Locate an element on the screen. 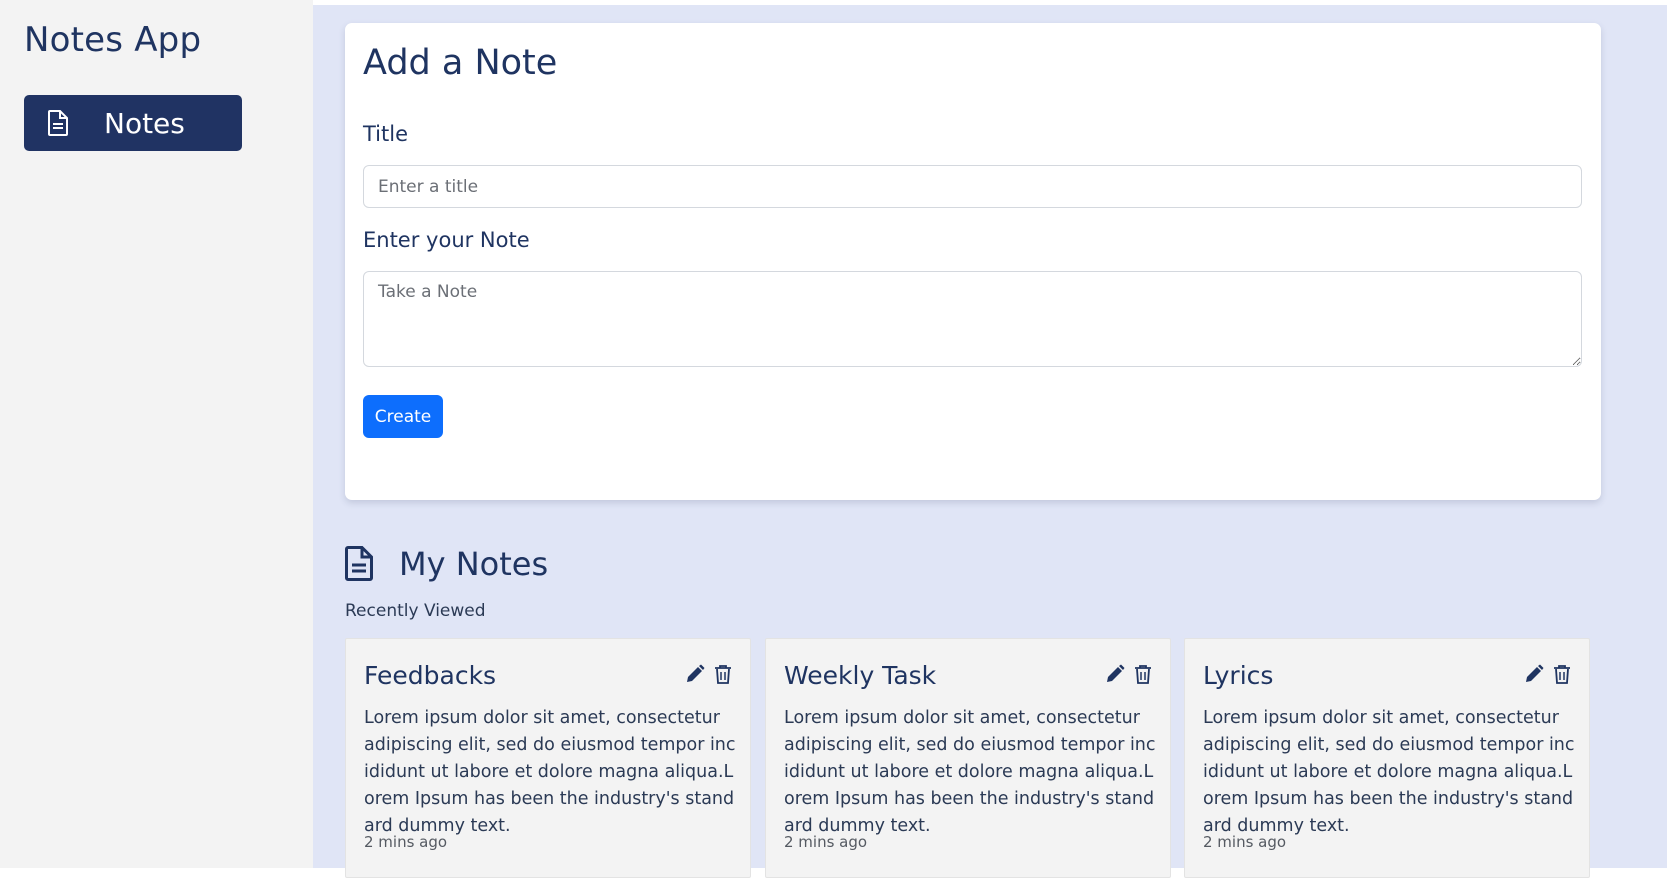 This screenshot has height=878, width=1667. note-title: Weekly Task is located at coordinates (860, 675).